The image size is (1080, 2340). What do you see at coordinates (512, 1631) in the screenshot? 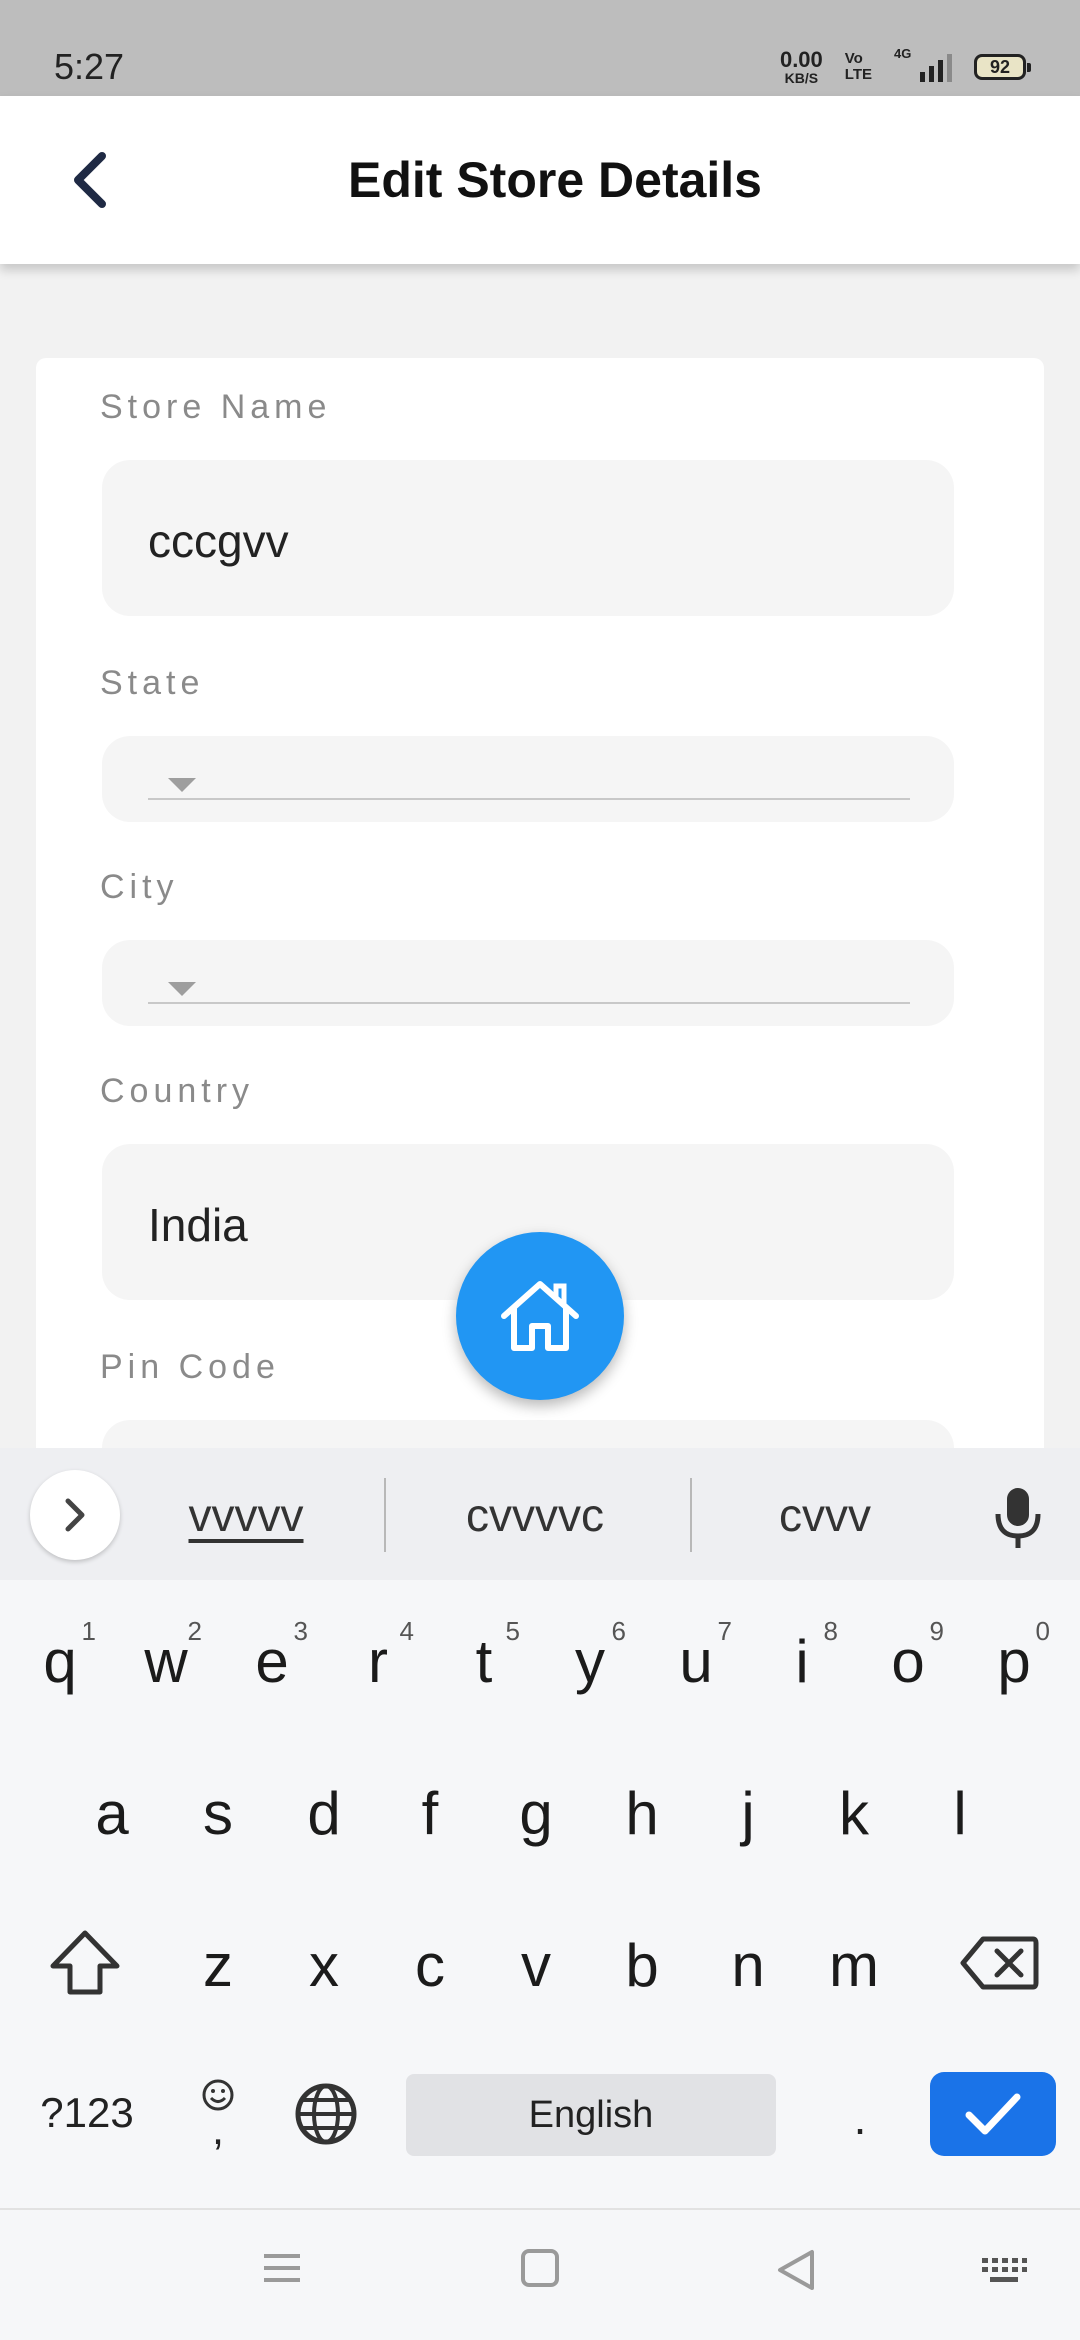
I see `key-hint: 5` at bounding box center [512, 1631].